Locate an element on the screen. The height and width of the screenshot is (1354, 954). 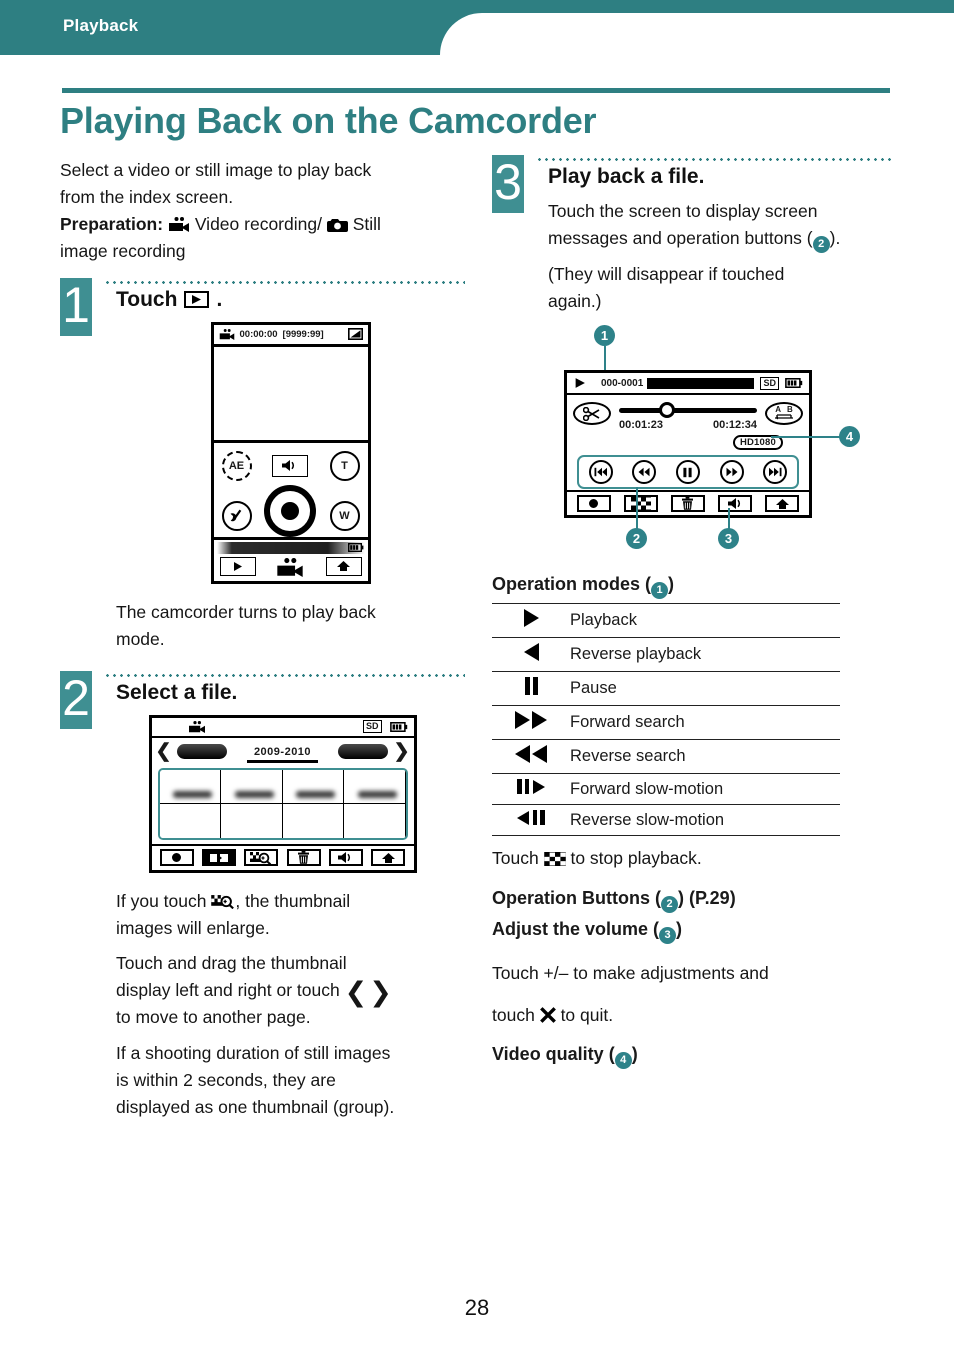
chevron-left-icon: ❮ is located at coordinates (164, 751).